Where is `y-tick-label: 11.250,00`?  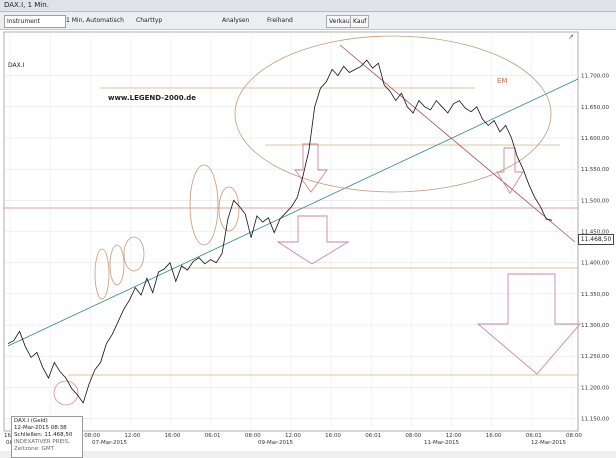
y-tick-label: 11.250,00 is located at coordinates (595, 357).